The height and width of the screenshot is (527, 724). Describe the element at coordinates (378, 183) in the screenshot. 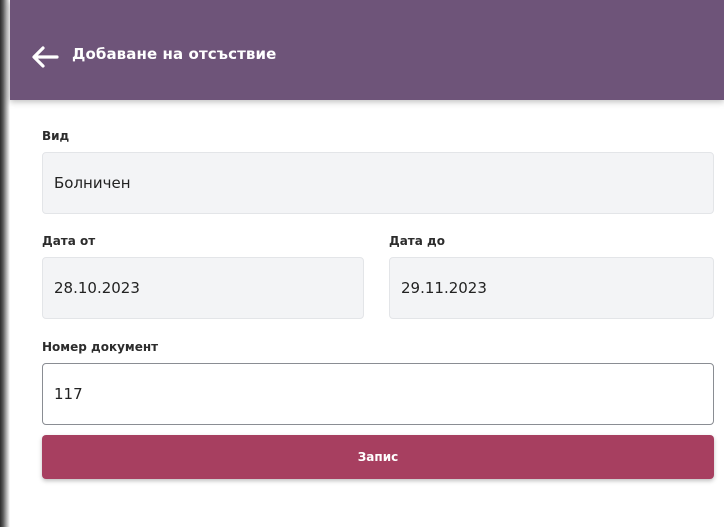

I see `type-select: Болничен` at that location.